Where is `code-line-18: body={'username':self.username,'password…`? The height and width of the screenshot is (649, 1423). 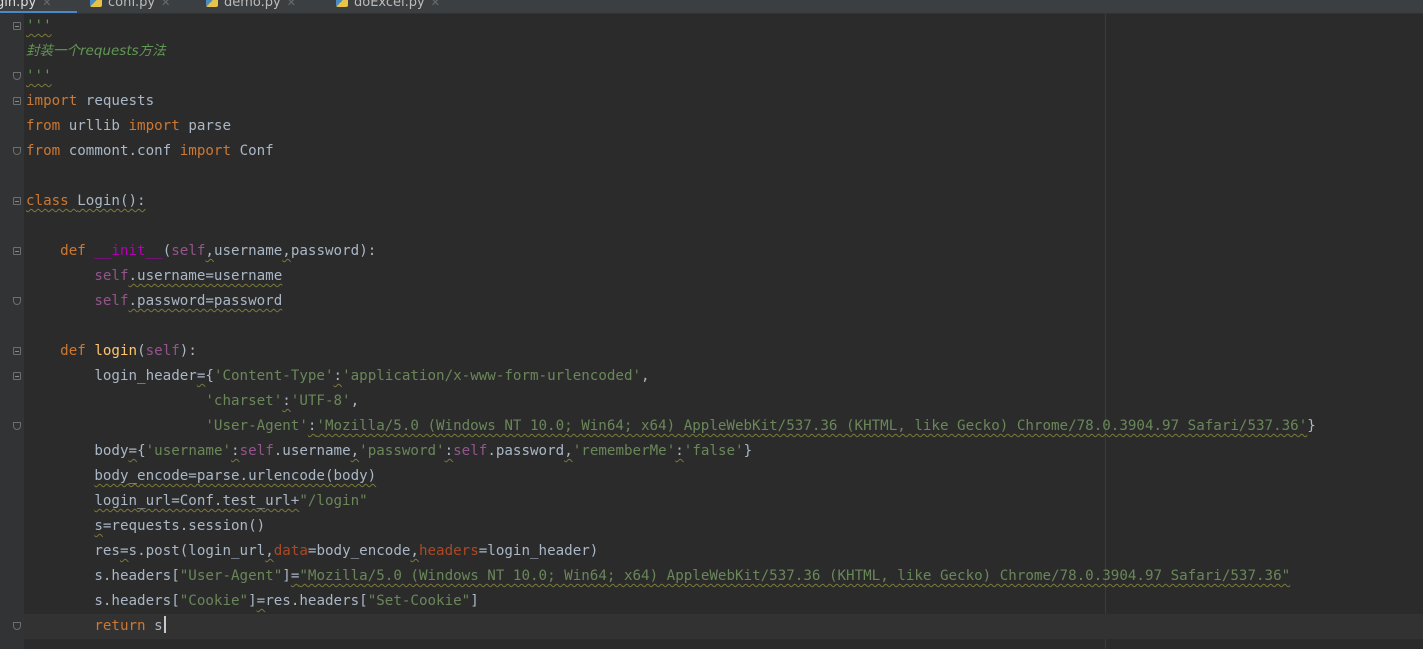
code-line-18: body={'username':self.username,'password… is located at coordinates (423, 451).